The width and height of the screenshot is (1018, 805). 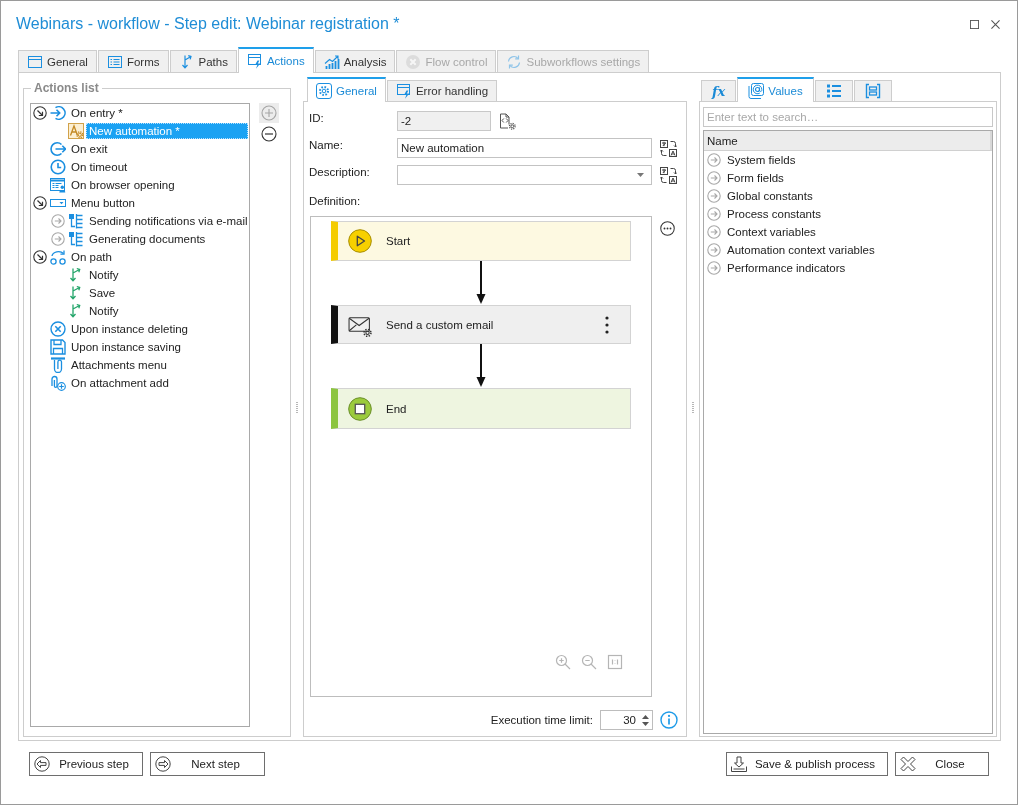 I want to click on tree-item: Save, so click(x=102, y=293).